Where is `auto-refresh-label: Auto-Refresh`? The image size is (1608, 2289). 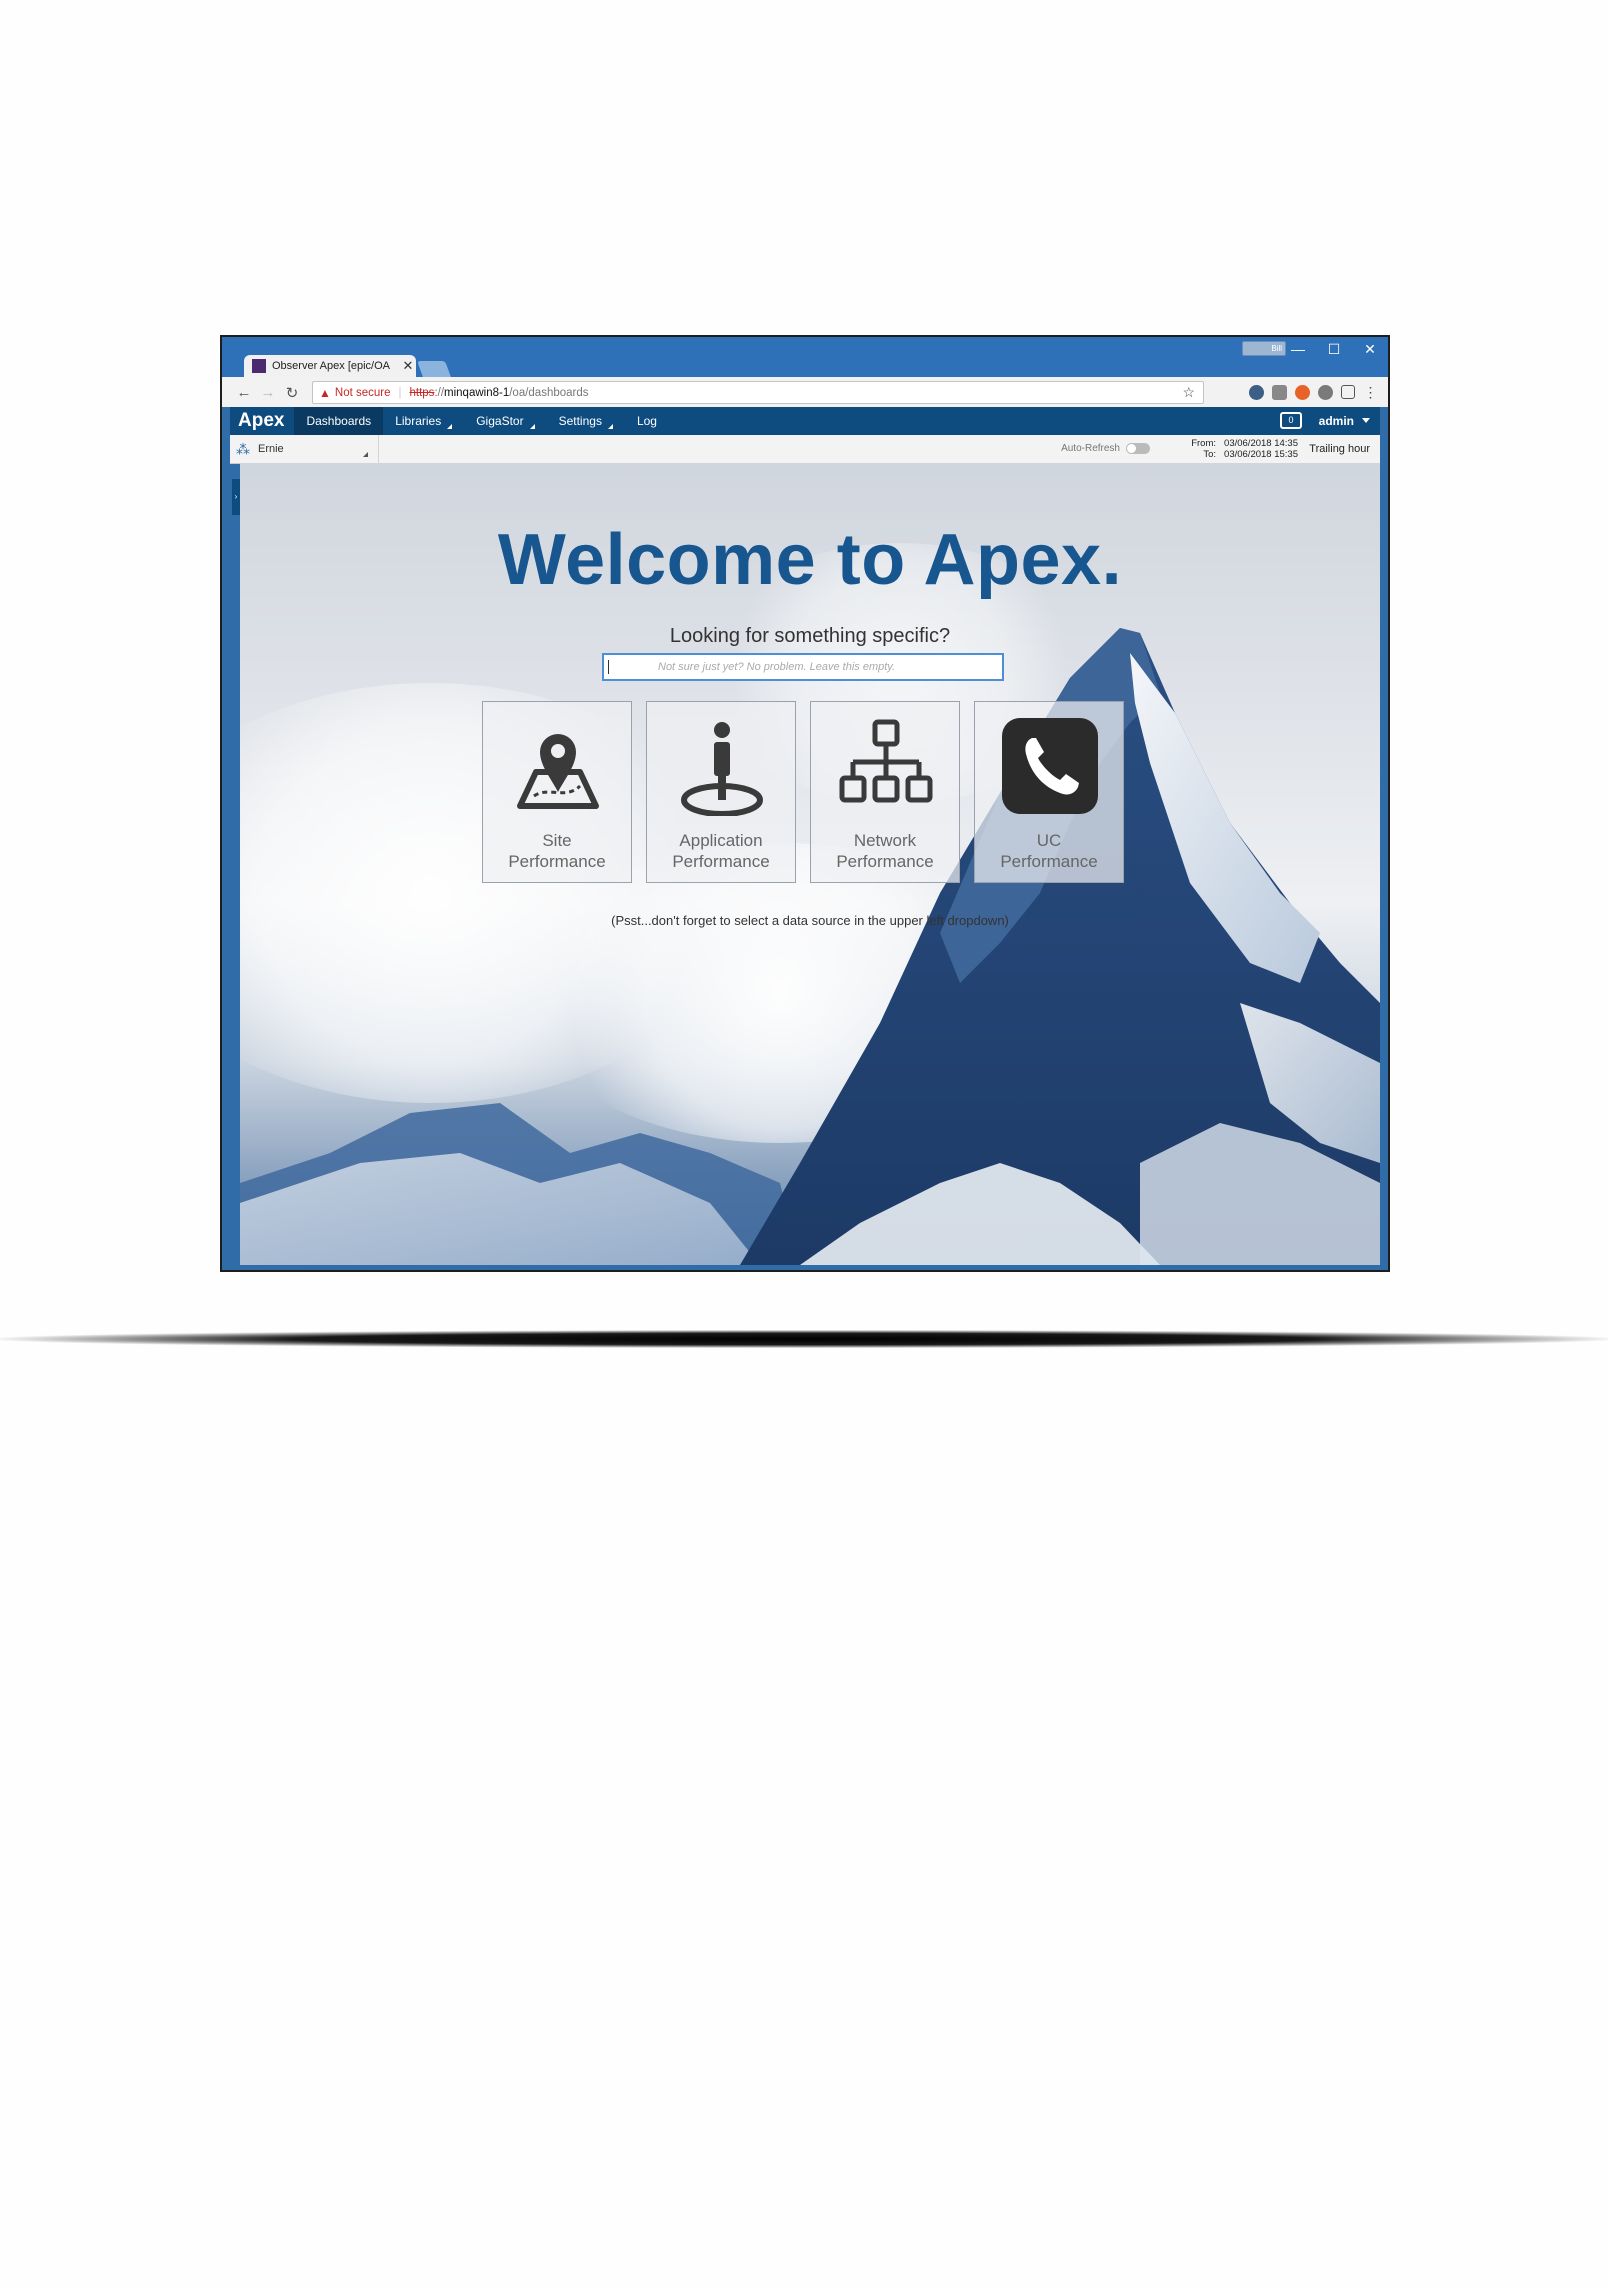
auto-refresh-label: Auto-Refresh is located at coordinates (1090, 448).